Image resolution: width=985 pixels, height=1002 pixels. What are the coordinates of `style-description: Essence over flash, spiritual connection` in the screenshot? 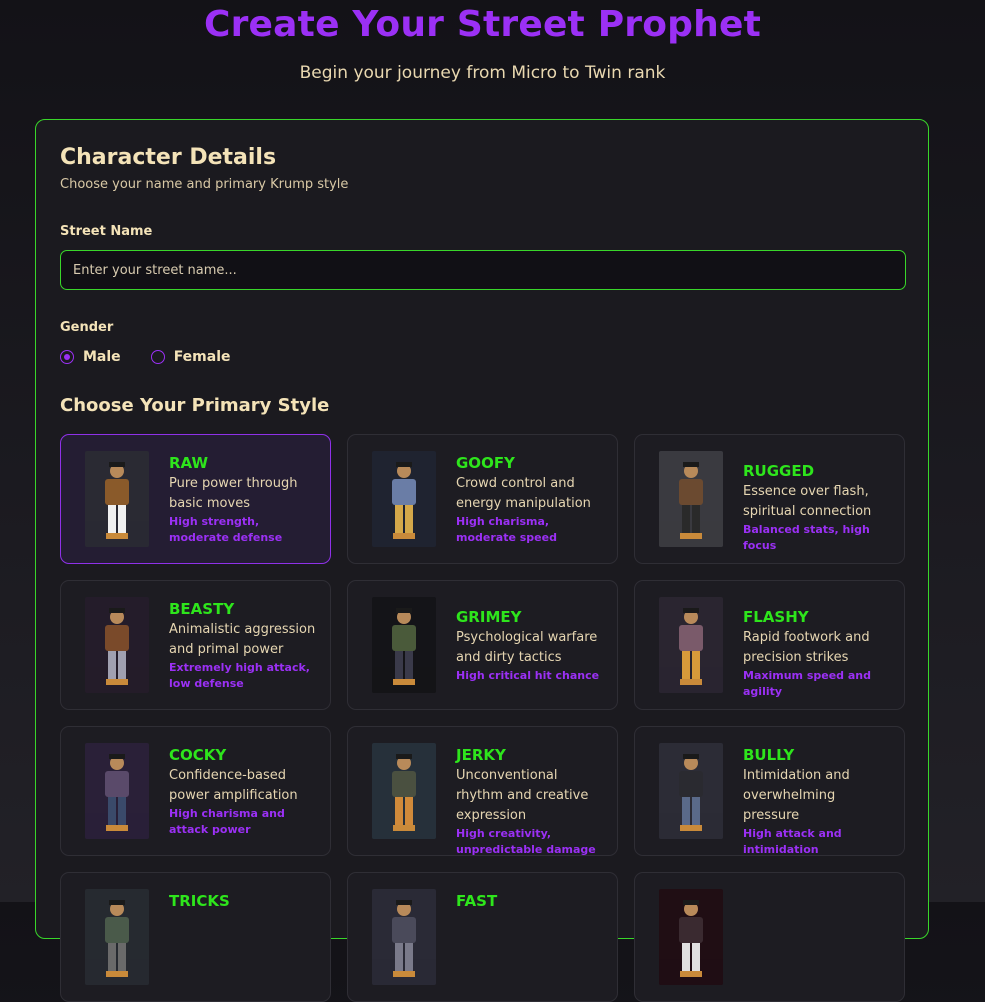 It's located at (807, 501).